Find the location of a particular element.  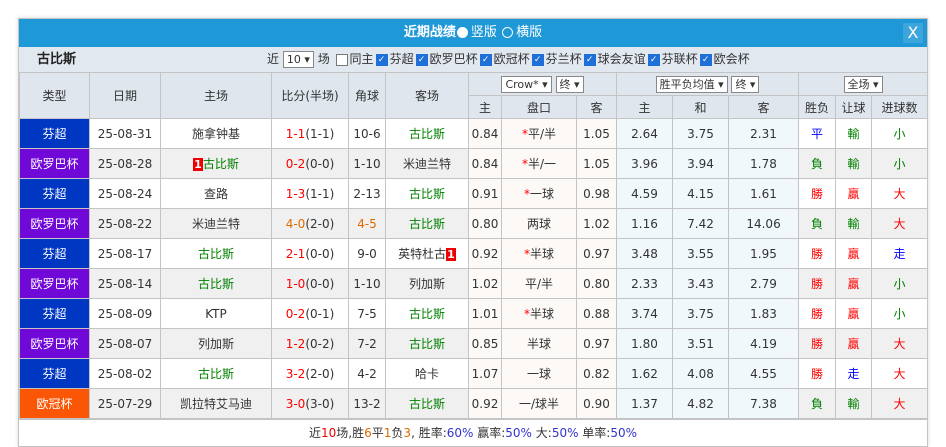

home-team: 米迪兰特 is located at coordinates (216, 223).